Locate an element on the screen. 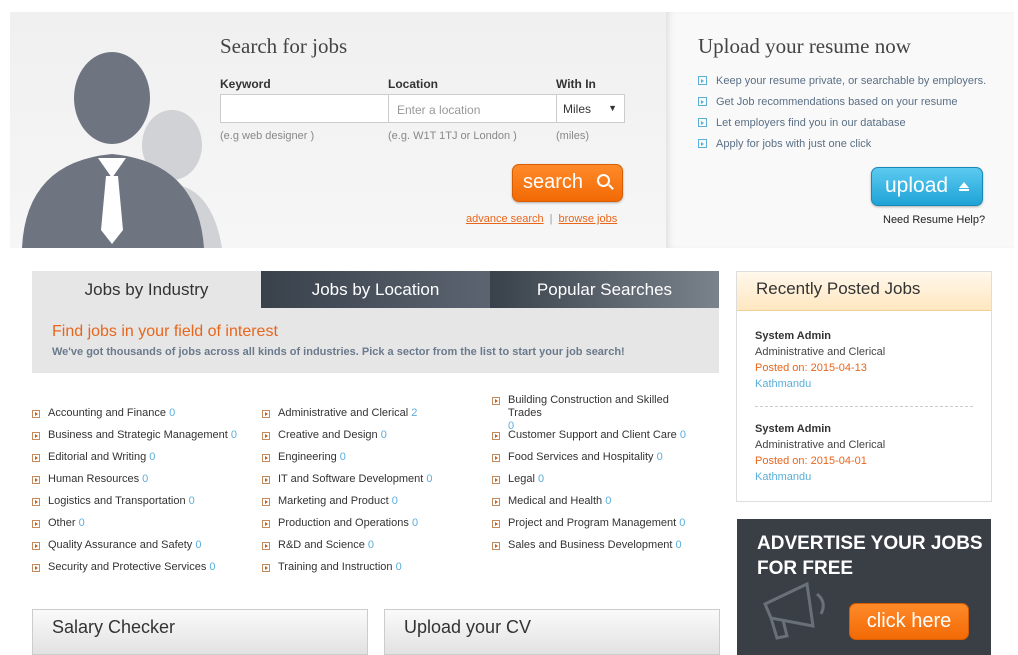 The width and height of the screenshot is (1018, 655). upload-button: upload is located at coordinates (927, 186).